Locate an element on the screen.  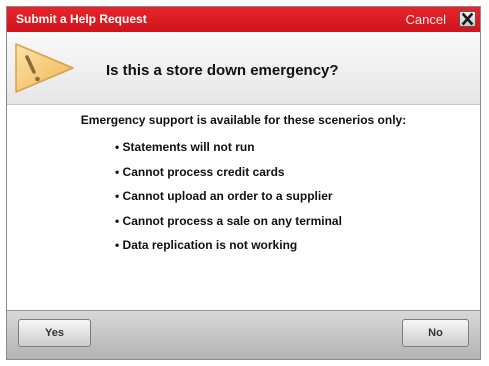
list-item: • Cannot process a sale on any terminal is located at coordinates (228, 220).